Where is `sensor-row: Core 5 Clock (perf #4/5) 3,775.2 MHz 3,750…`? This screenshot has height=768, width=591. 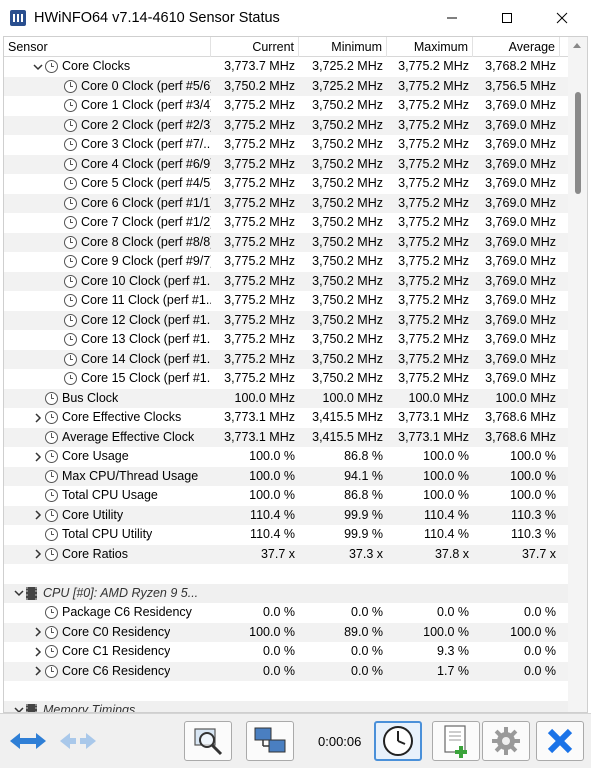
sensor-row: Core 5 Clock (perf #4/5) 3,775.2 MHz 3,750… is located at coordinates (286, 184).